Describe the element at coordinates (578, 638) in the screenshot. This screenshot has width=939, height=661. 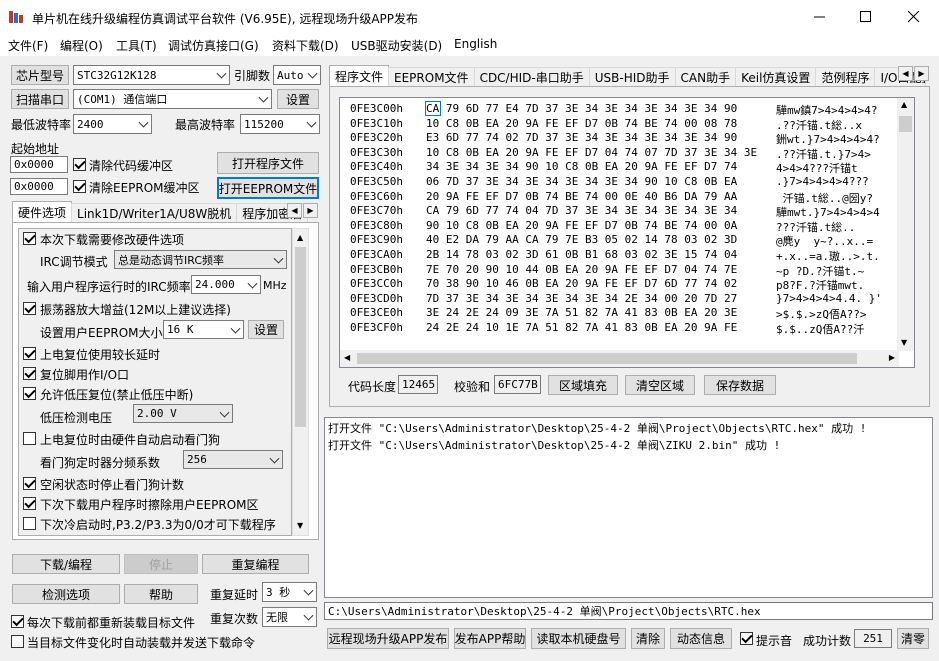
I see `read-disk-button: 读取本机硬盘号` at that location.